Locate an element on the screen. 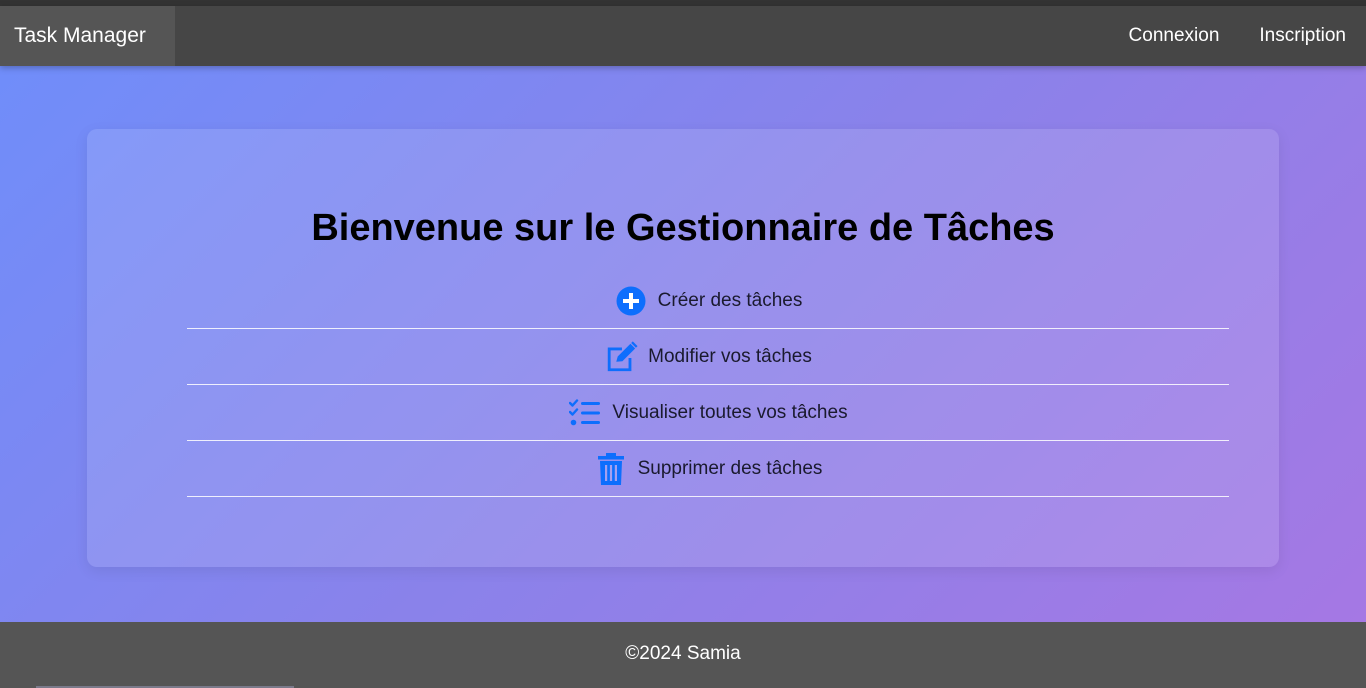 The image size is (1366, 688). brand-link: Task Manager is located at coordinates (87, 36).